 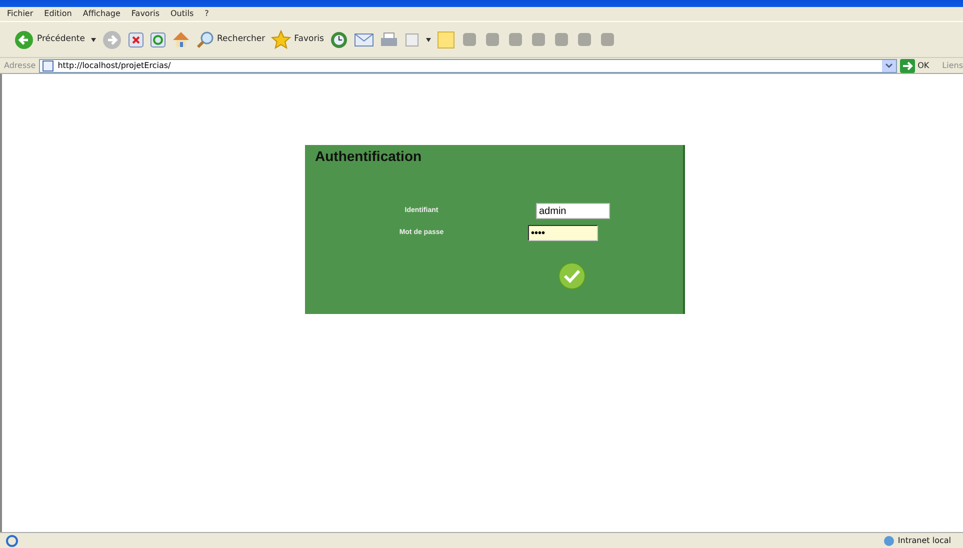 What do you see at coordinates (182, 14) in the screenshot?
I see `menu-item: Outils` at bounding box center [182, 14].